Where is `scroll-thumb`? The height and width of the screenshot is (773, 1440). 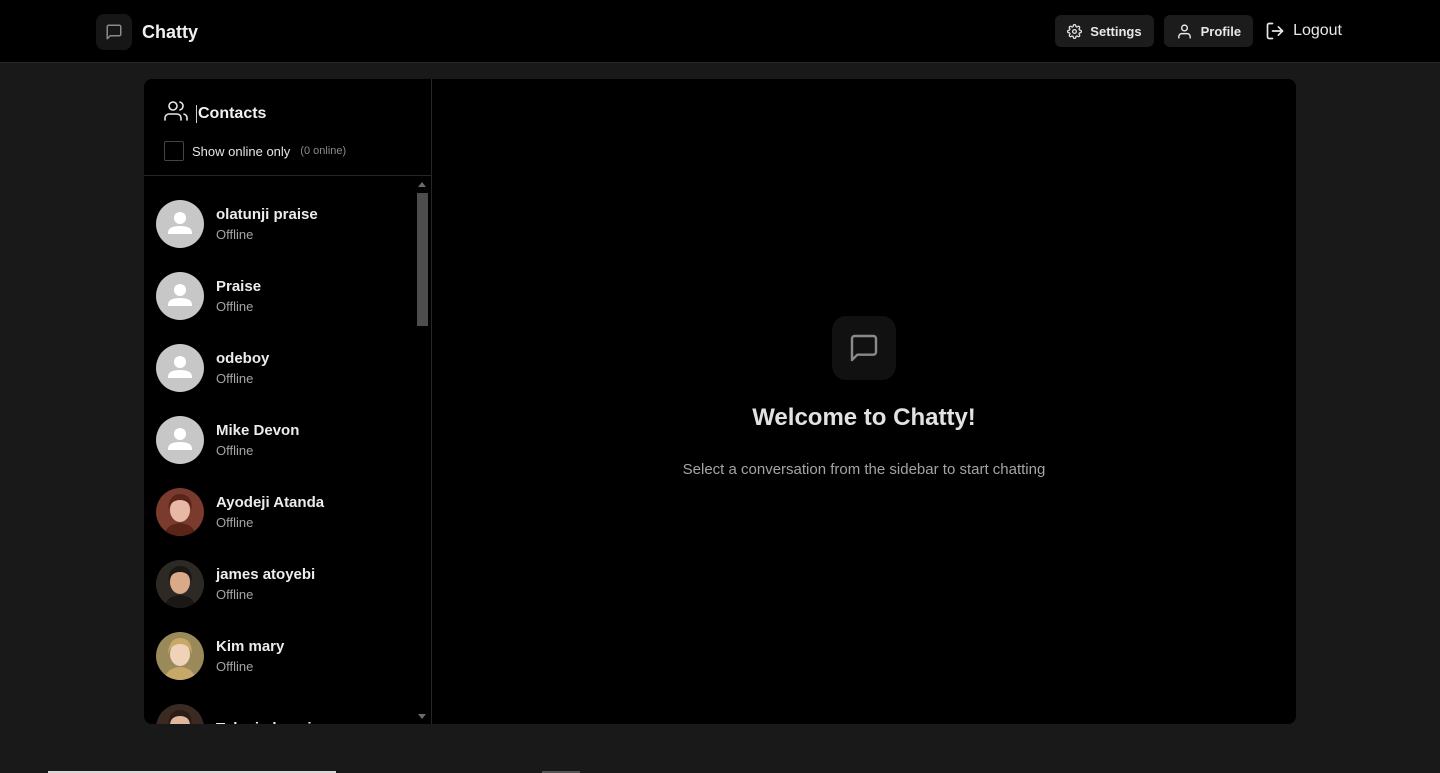 scroll-thumb is located at coordinates (422, 259).